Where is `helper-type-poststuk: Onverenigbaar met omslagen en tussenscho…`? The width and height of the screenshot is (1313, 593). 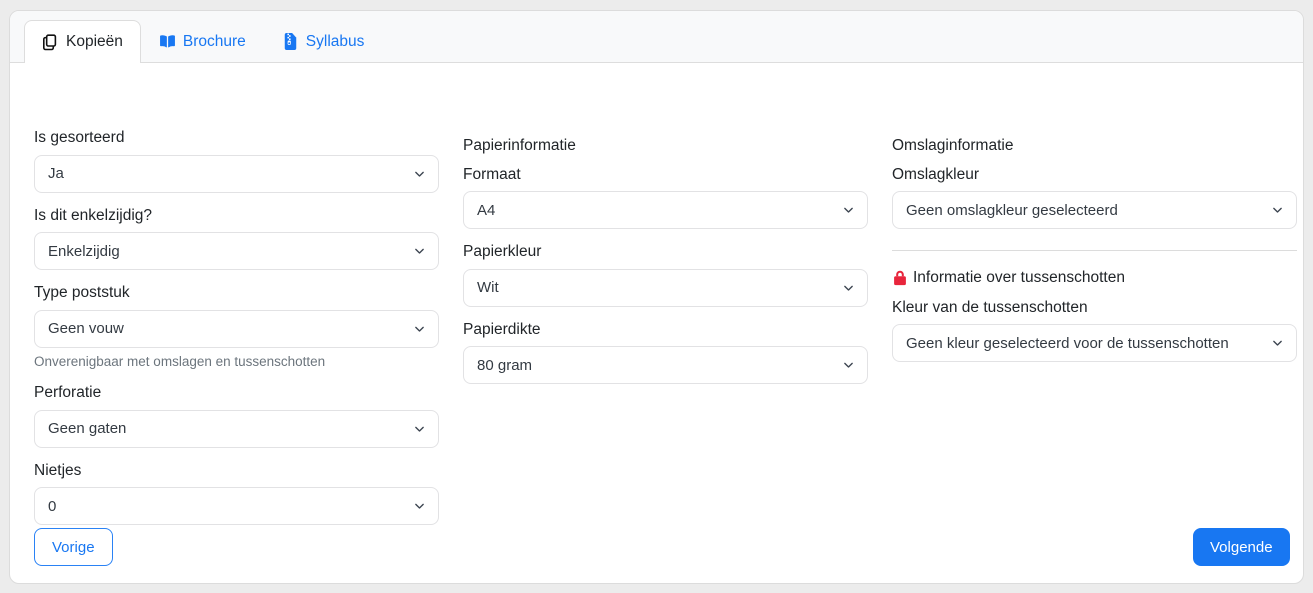
helper-type-poststuk: Onverenigbaar met omslagen en tussenscho… is located at coordinates (180, 361).